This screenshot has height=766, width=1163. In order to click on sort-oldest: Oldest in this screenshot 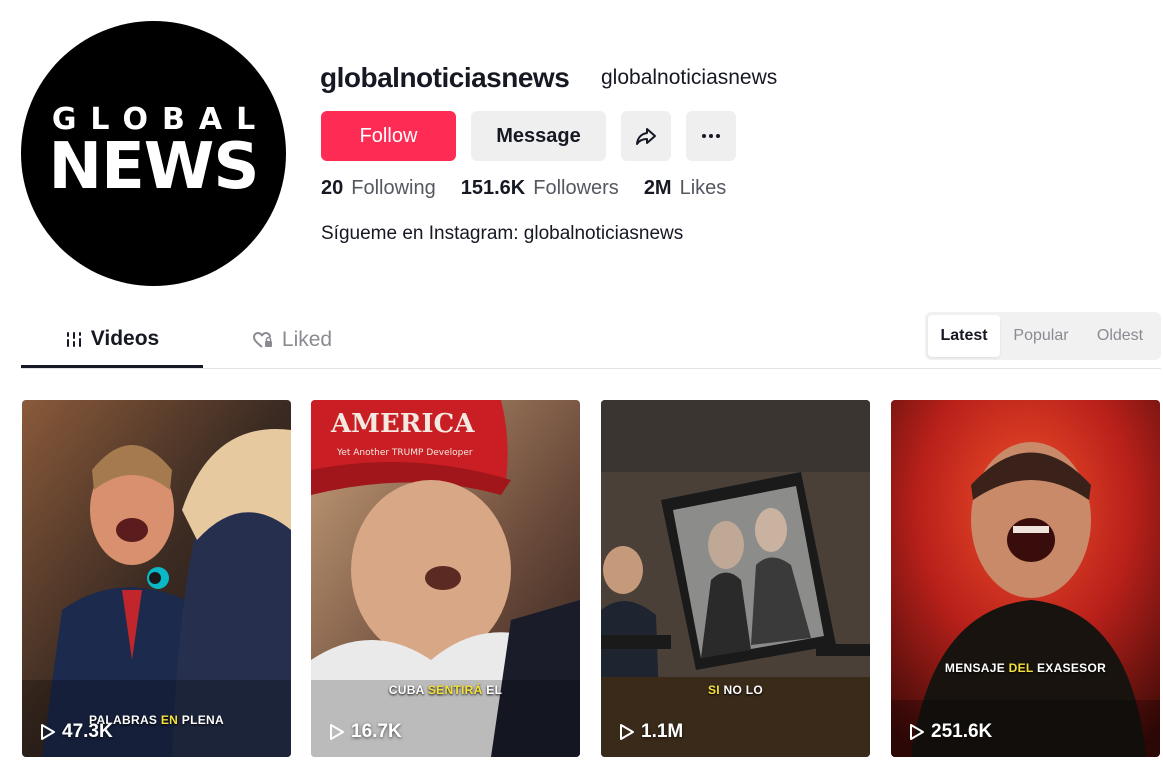, I will do `click(1120, 336)`.